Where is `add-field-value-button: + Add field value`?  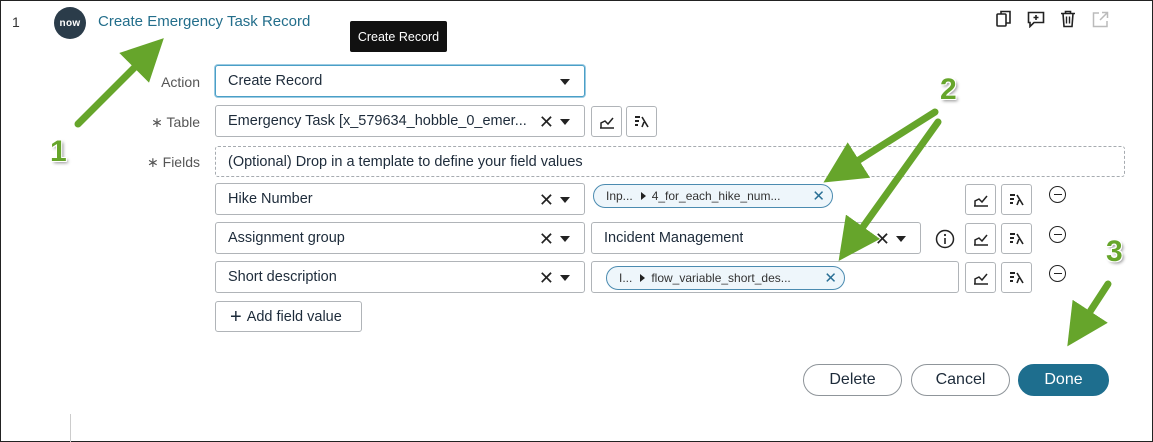
add-field-value-button: + Add field value is located at coordinates (288, 316).